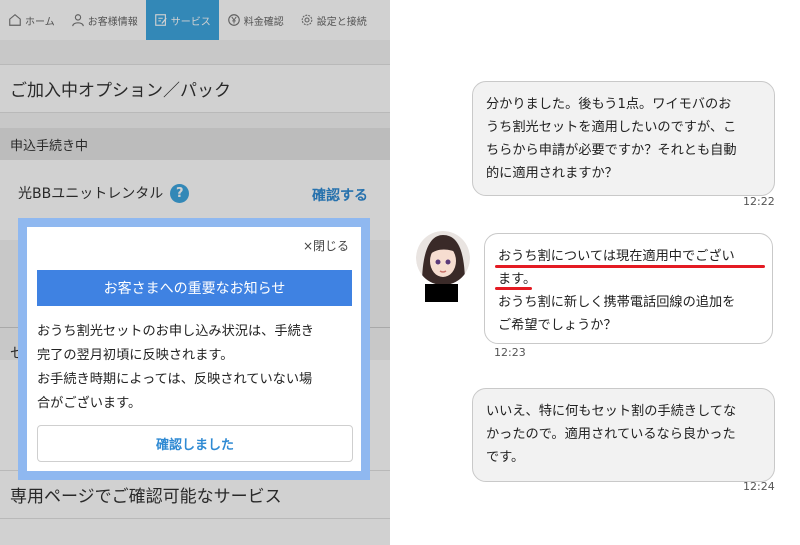  What do you see at coordinates (617, 302) in the screenshot?
I see `message-line: おうち割に新しく携帯電話回線の追加を` at bounding box center [617, 302].